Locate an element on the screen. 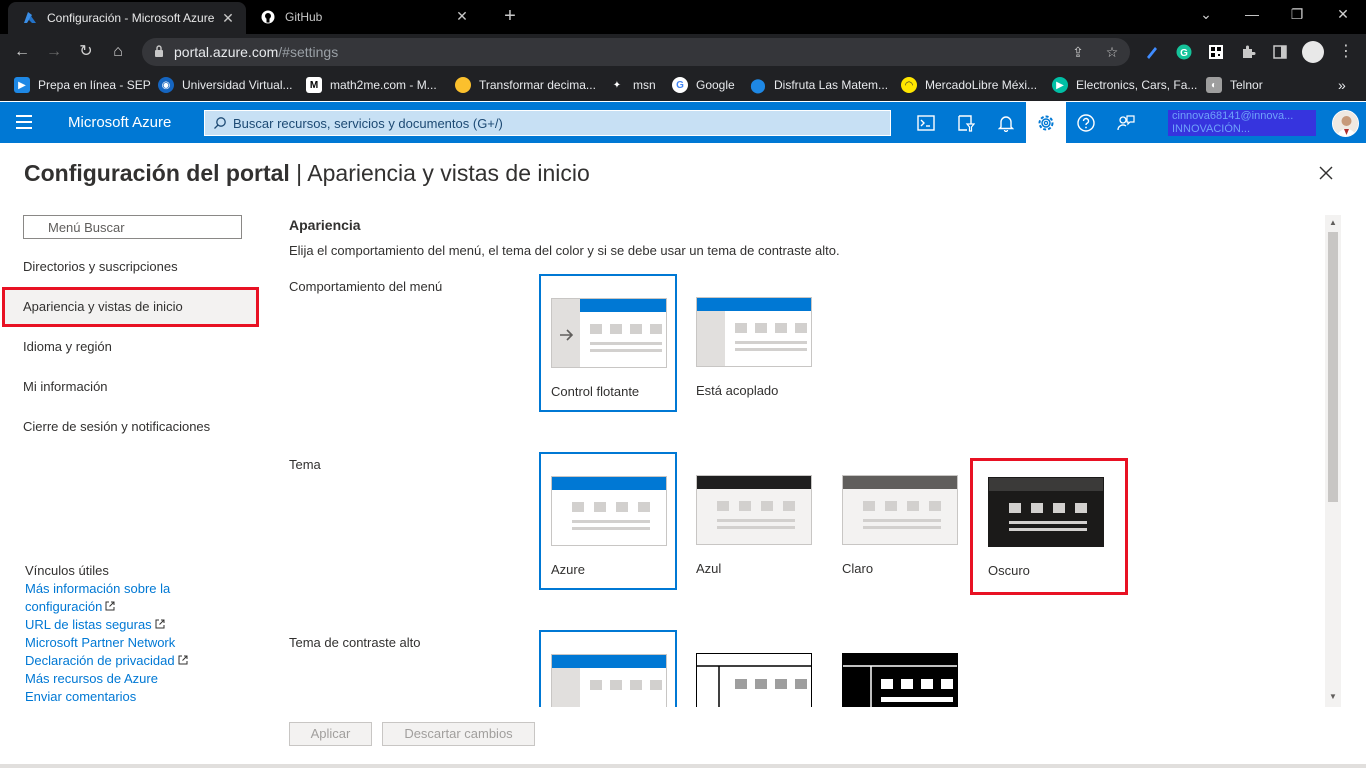 Image resolution: width=1366 pixels, height=768 pixels. window-bottom-border is located at coordinates (683, 766).